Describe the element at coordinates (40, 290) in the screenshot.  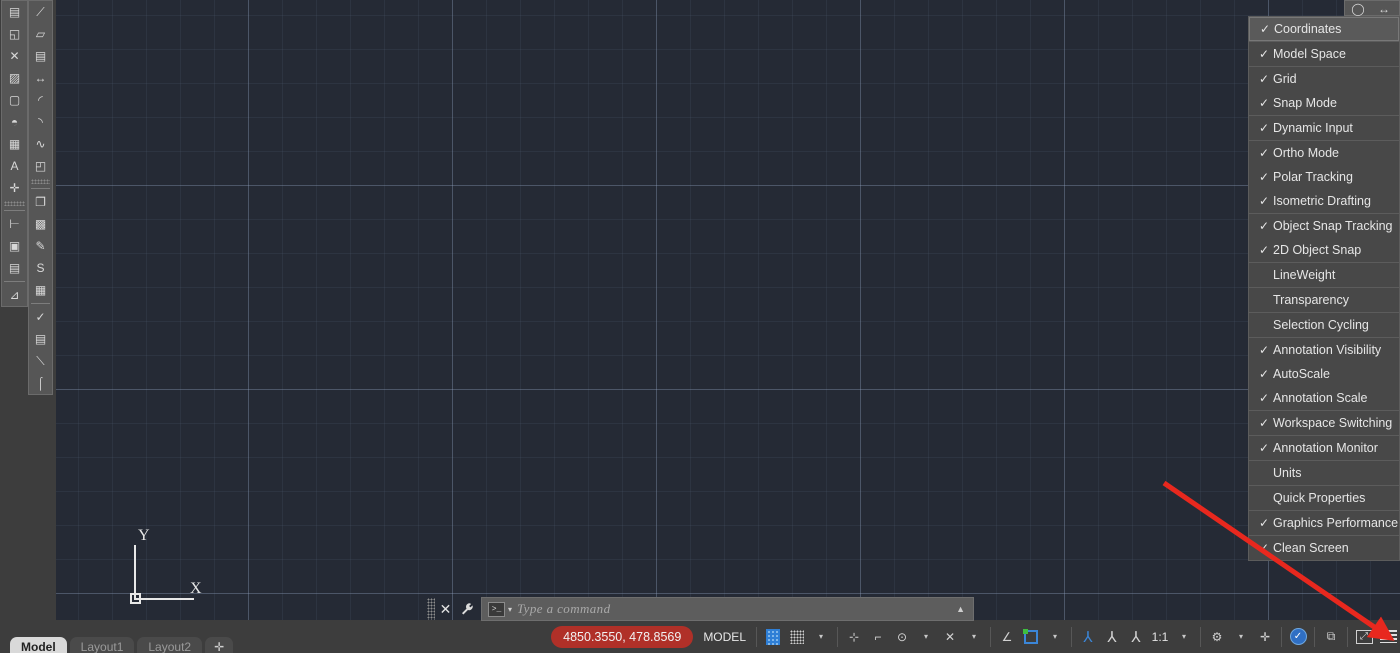
I see `array-icon: ▦` at that location.